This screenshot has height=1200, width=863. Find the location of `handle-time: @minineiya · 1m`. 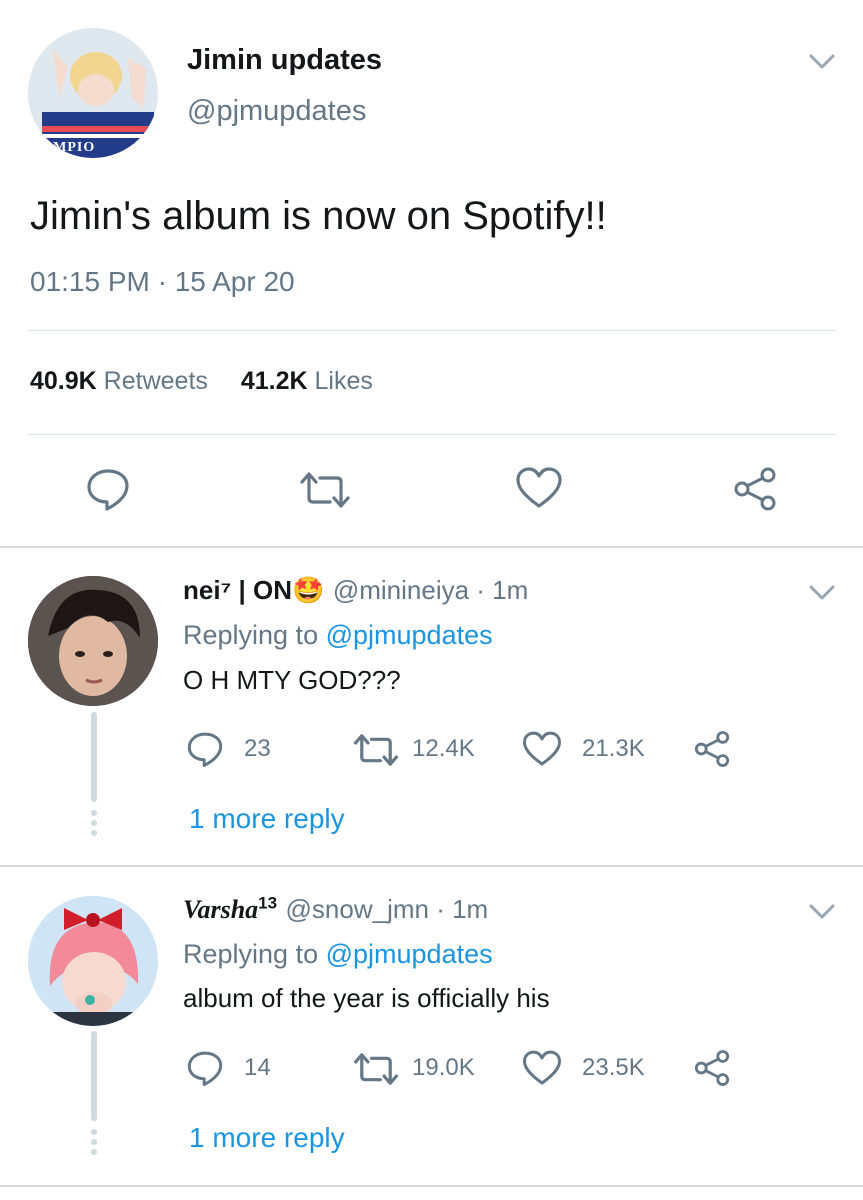

handle-time: @minineiya · 1m is located at coordinates (430, 590).